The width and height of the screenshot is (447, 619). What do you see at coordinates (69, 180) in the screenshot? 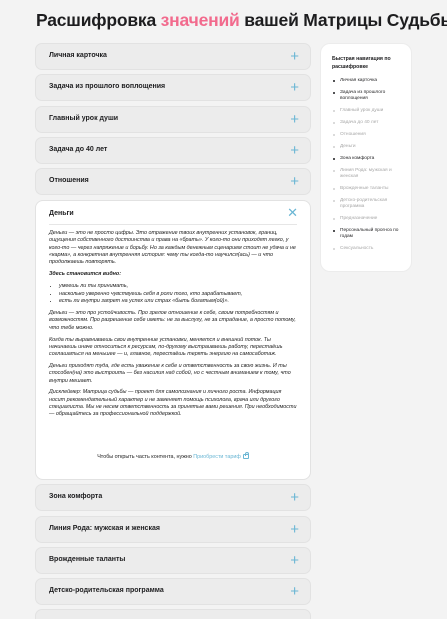
I see `accordion-label: Отношения` at bounding box center [69, 180].